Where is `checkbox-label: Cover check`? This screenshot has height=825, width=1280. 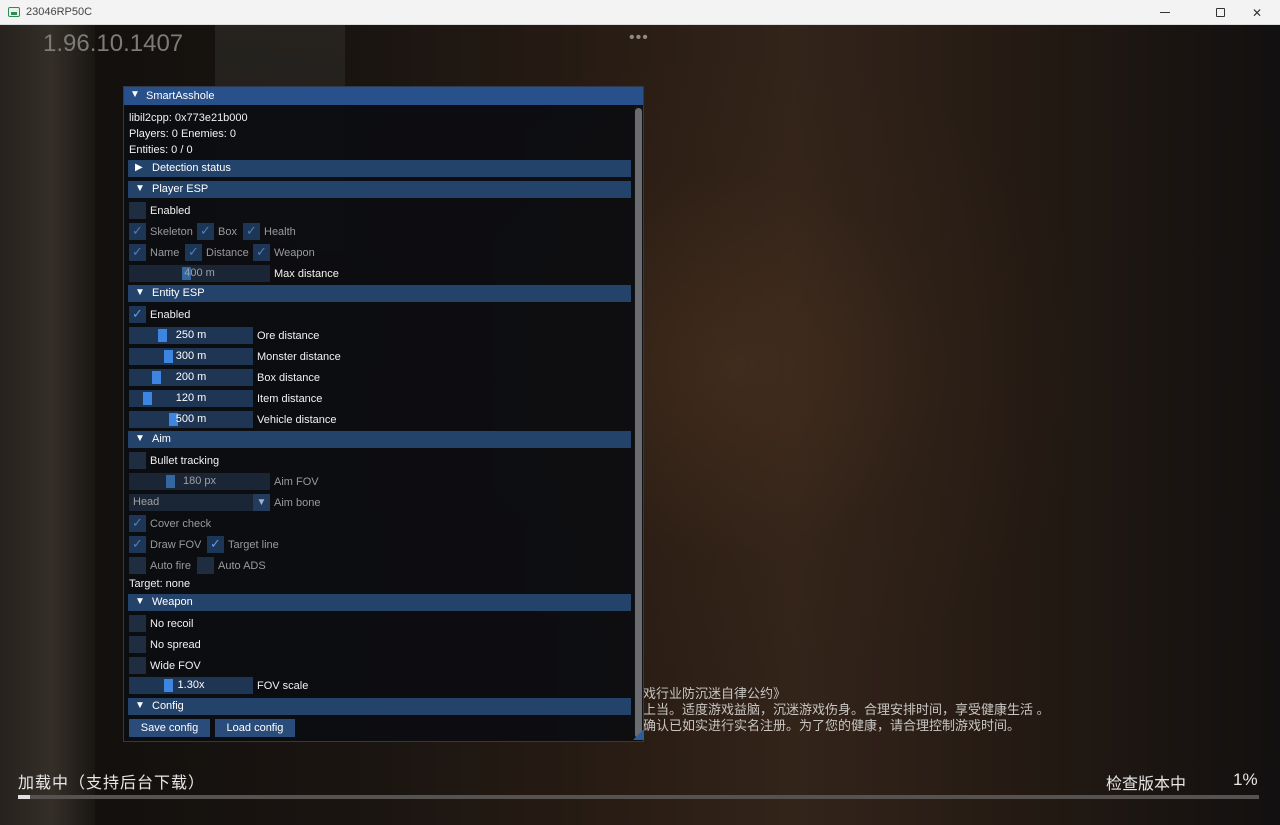
checkbox-label: Cover check is located at coordinates (181, 524).